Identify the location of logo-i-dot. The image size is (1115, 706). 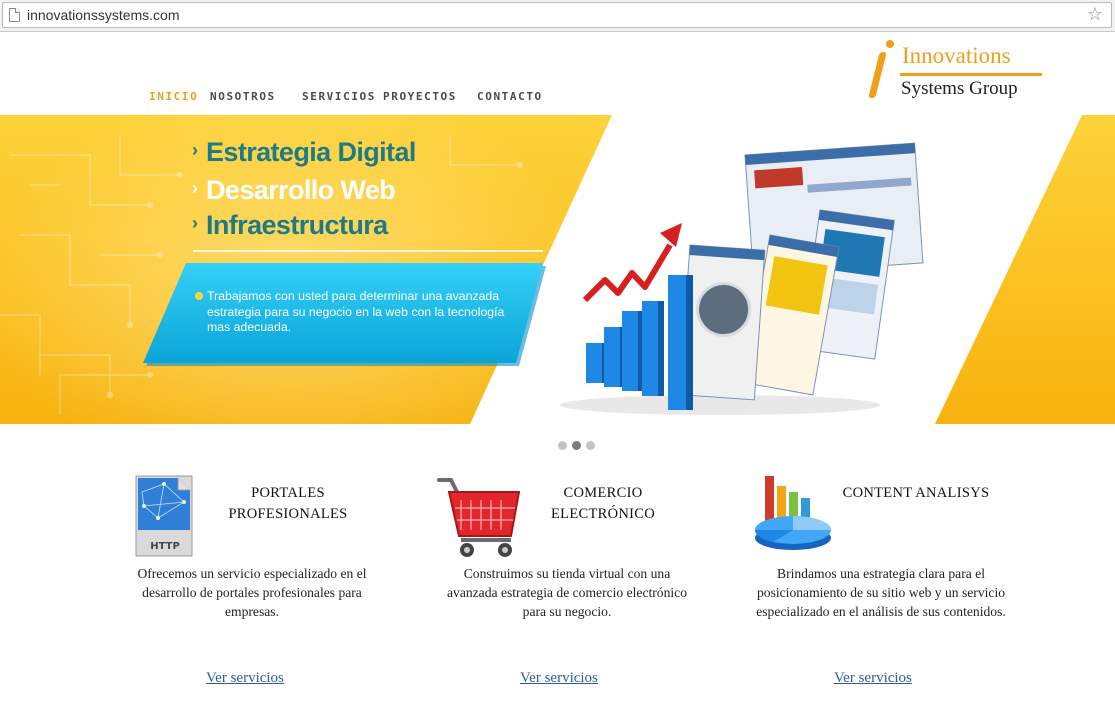
(890, 44).